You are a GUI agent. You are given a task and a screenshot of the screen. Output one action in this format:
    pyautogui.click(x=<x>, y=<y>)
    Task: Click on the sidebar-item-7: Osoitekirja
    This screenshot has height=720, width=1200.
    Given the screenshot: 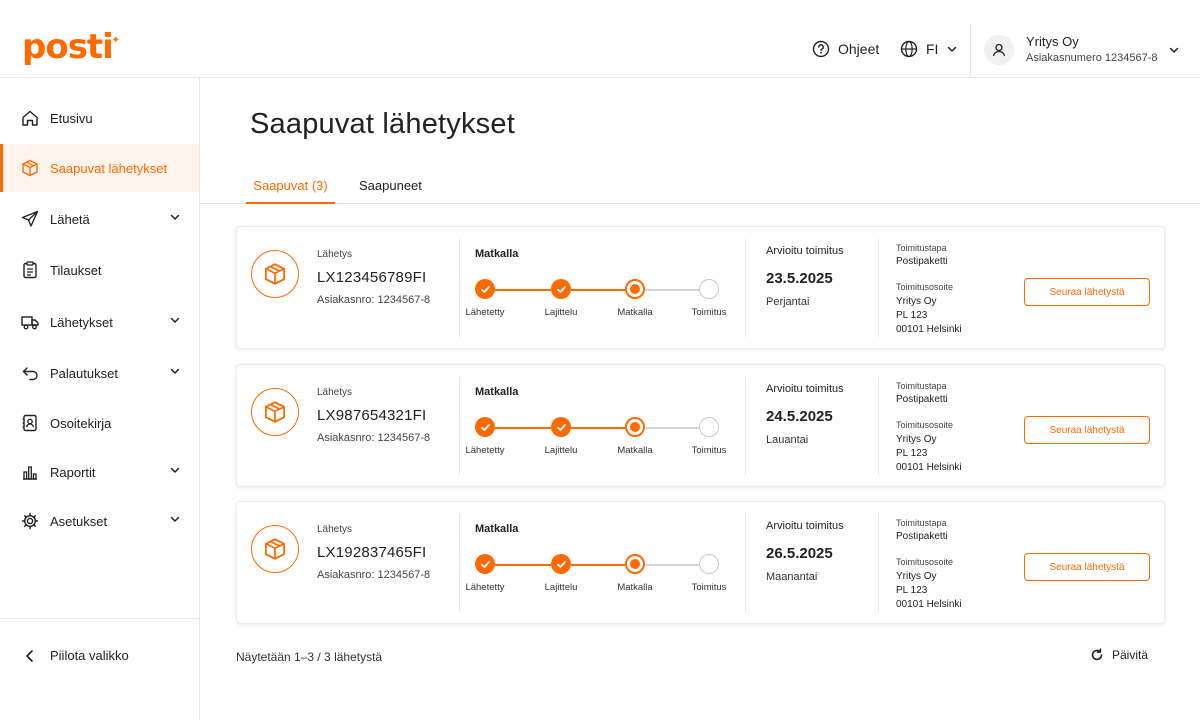 What is the action you would take?
    pyautogui.click(x=99, y=423)
    